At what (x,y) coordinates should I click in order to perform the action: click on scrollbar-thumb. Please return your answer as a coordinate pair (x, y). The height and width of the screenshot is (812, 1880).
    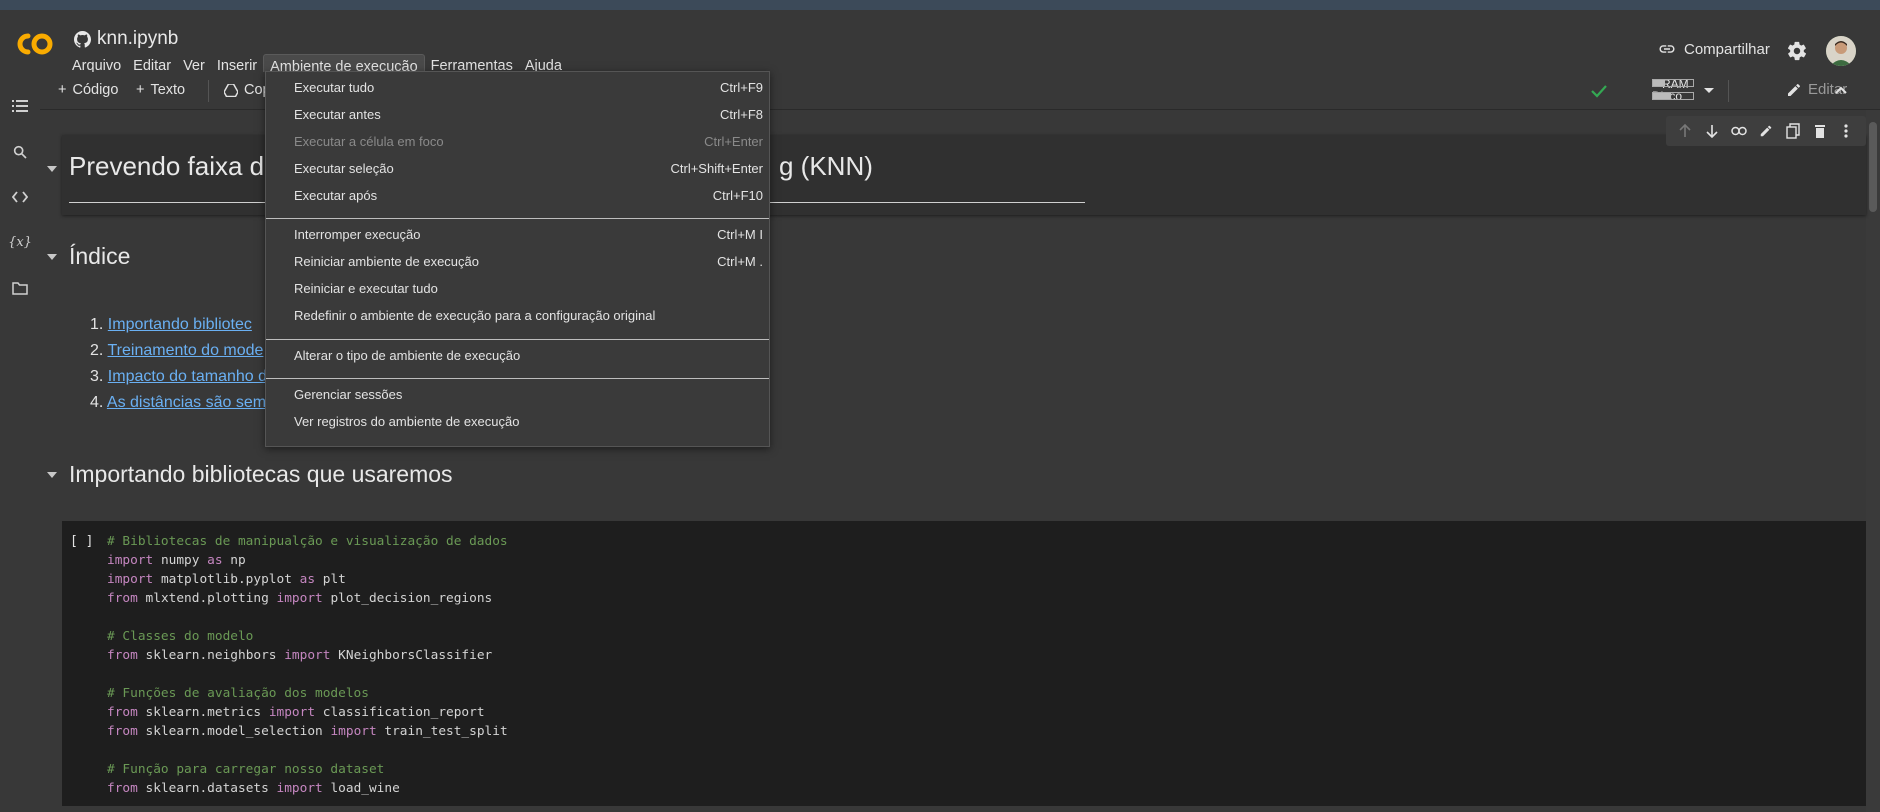
    Looking at the image, I should click on (1873, 167).